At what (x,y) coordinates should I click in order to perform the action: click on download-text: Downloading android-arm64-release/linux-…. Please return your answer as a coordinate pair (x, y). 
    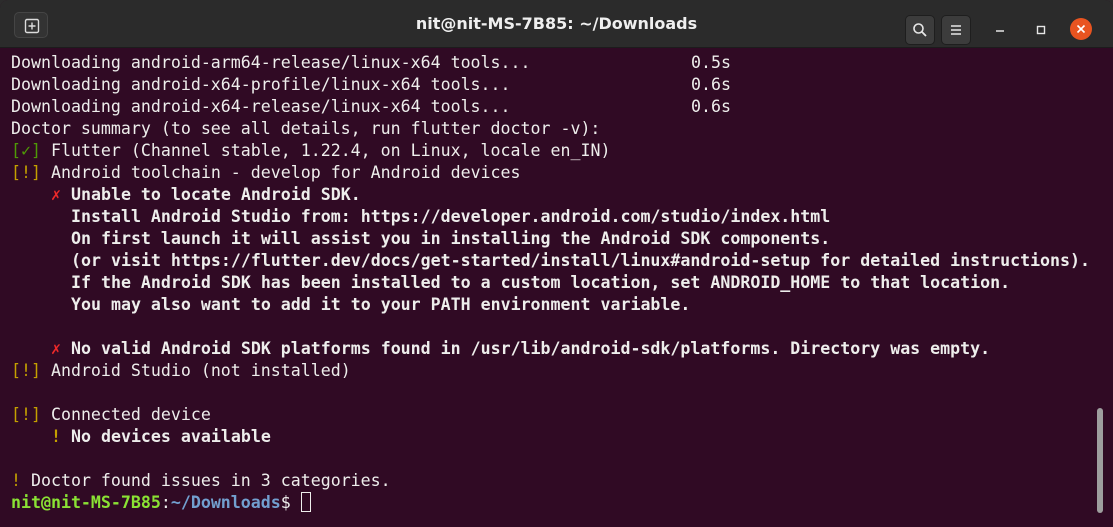
    Looking at the image, I should click on (271, 62).